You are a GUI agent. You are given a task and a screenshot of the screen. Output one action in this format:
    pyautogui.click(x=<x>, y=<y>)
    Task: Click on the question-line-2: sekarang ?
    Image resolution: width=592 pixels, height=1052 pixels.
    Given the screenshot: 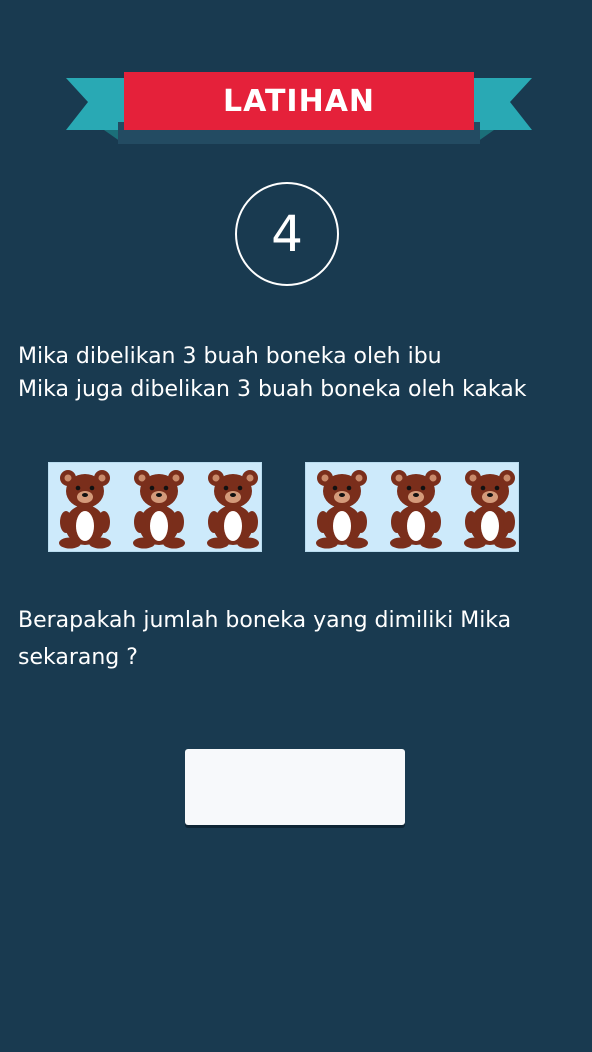 What is the action you would take?
    pyautogui.click(x=78, y=657)
    